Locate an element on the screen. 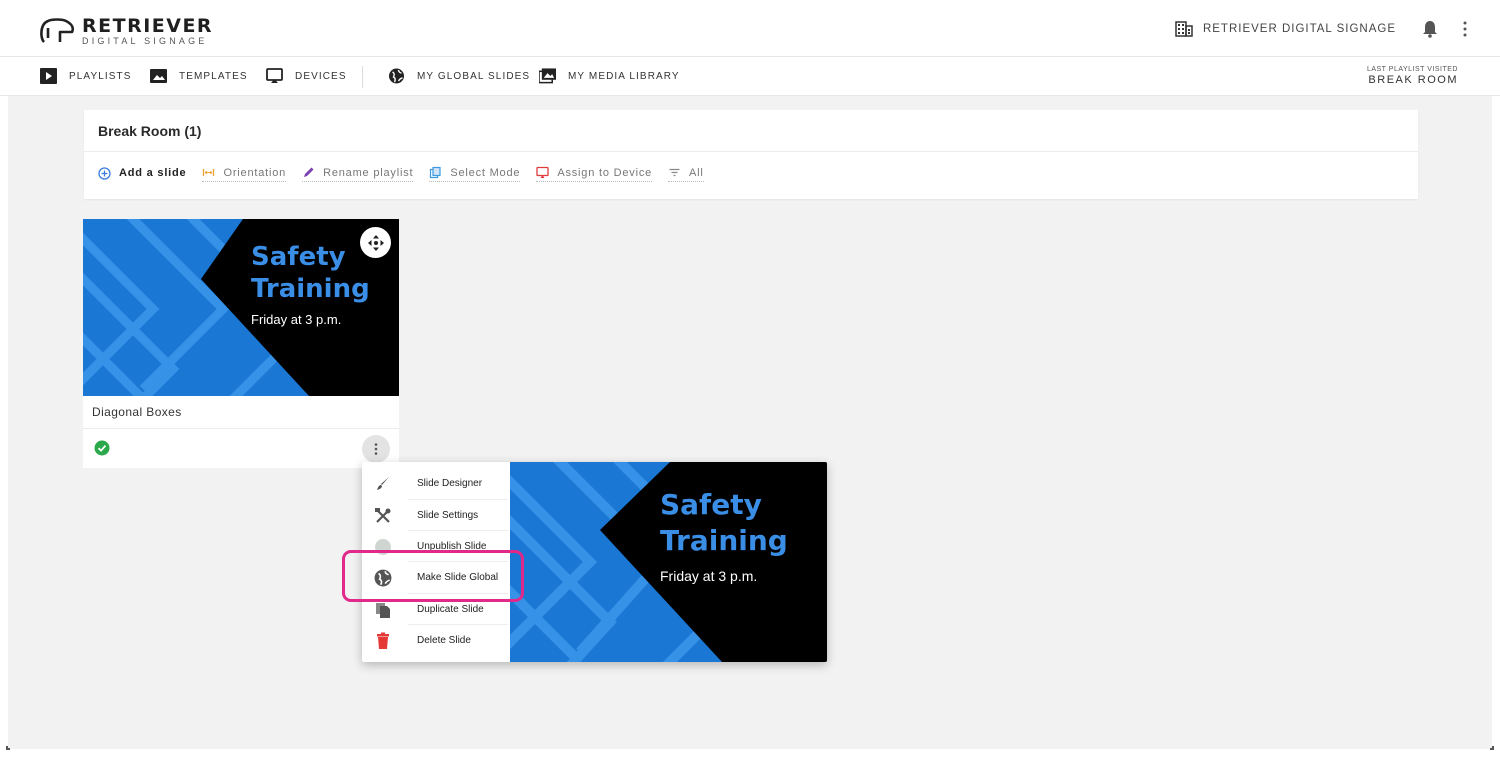 This screenshot has height=757, width=1500. slide-card-divider is located at coordinates (241, 428).